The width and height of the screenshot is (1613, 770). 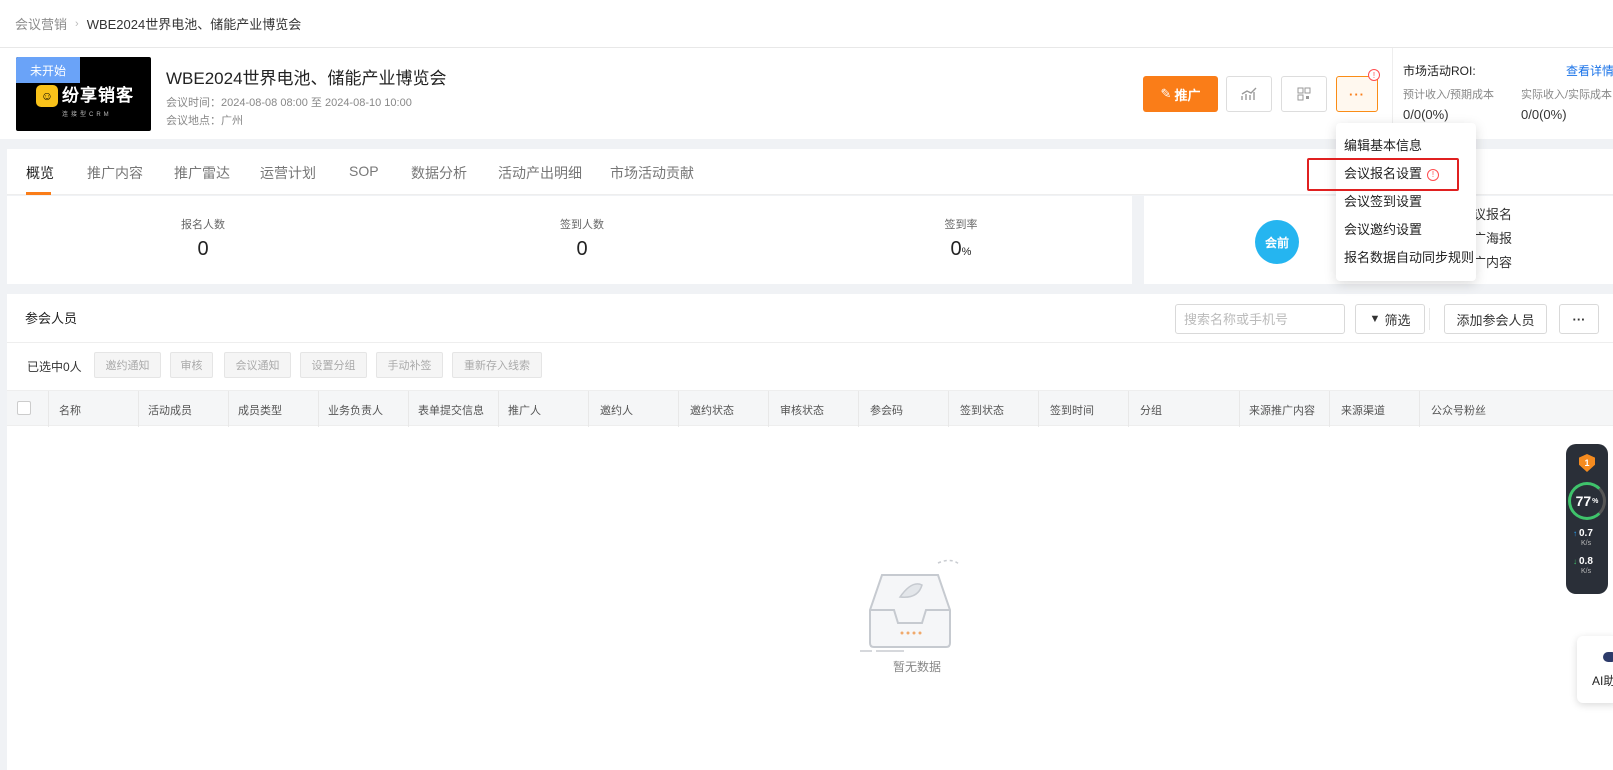 I want to click on event-time: 会议时间：2024-08-08 08:00 至 2024-08-10 10:00, so click(x=289, y=103).